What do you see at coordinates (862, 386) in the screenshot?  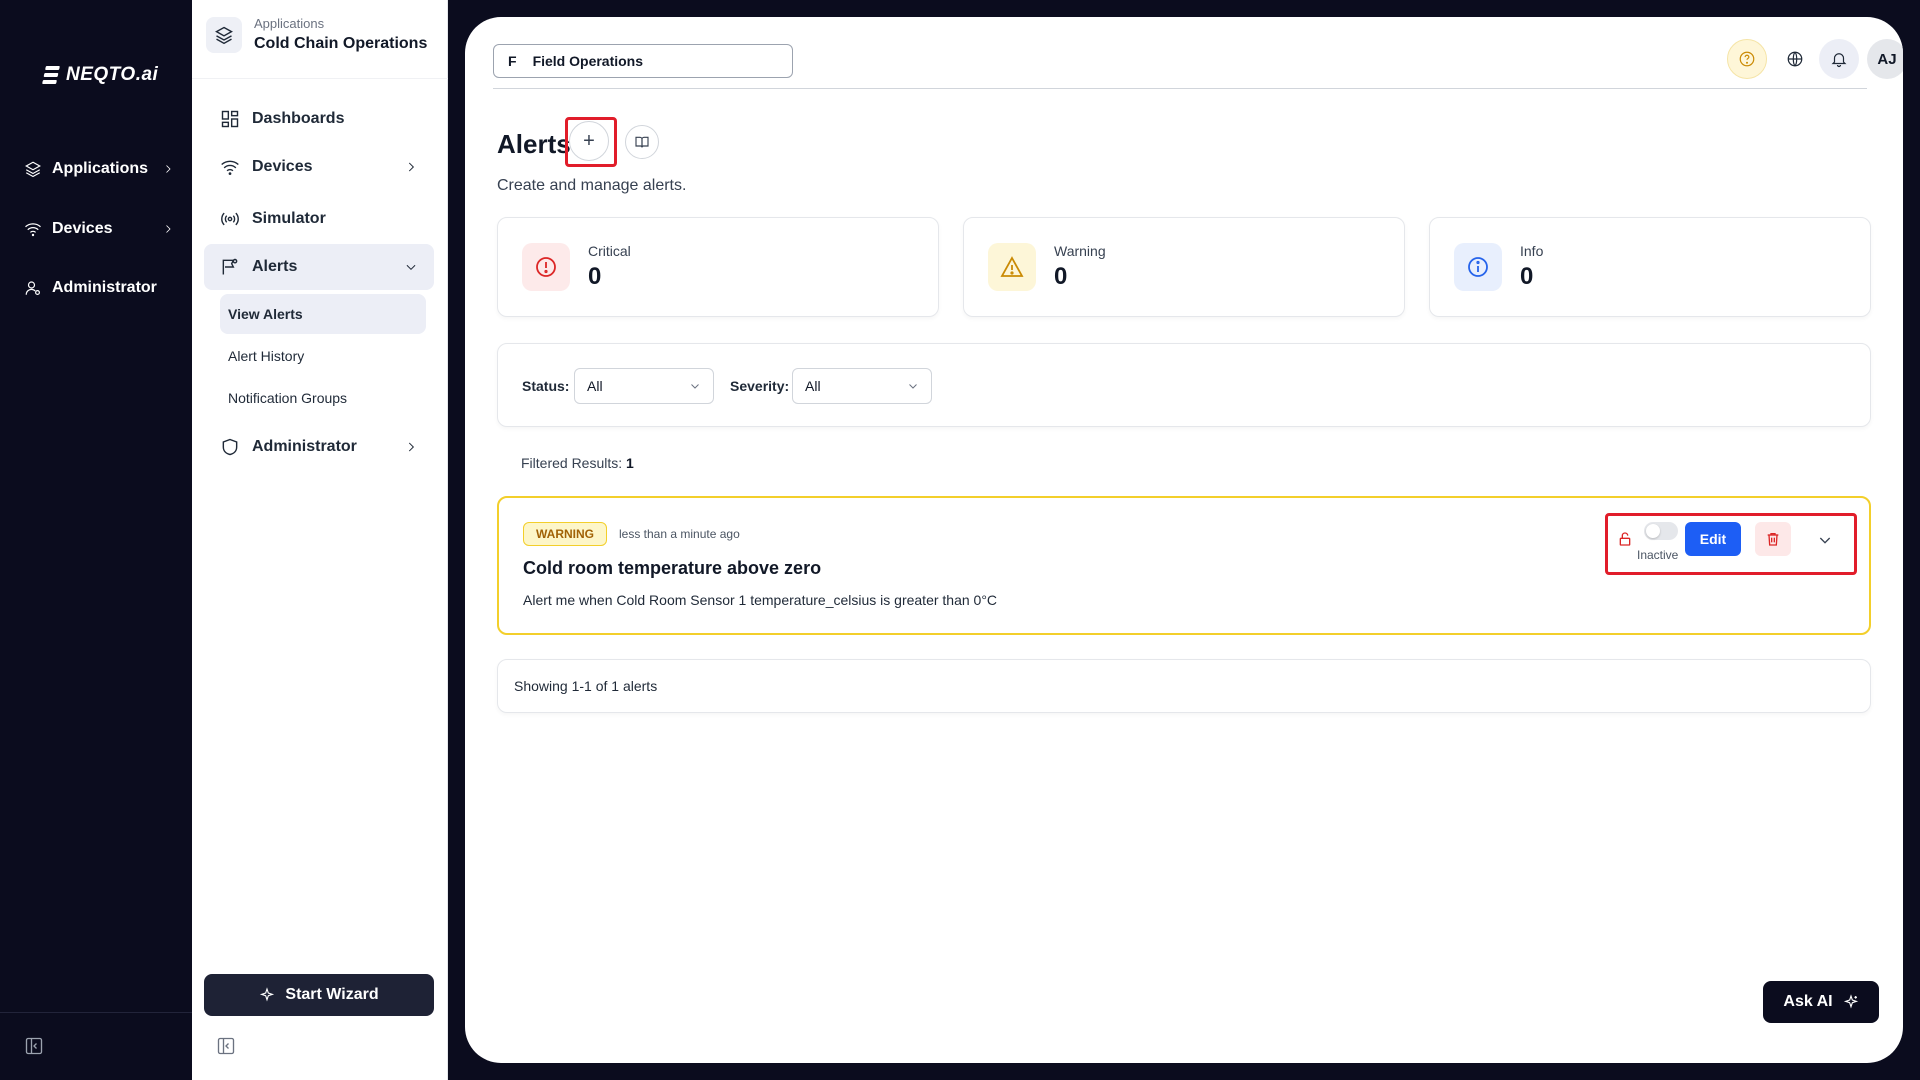 I see `severity-filter-select: All` at bounding box center [862, 386].